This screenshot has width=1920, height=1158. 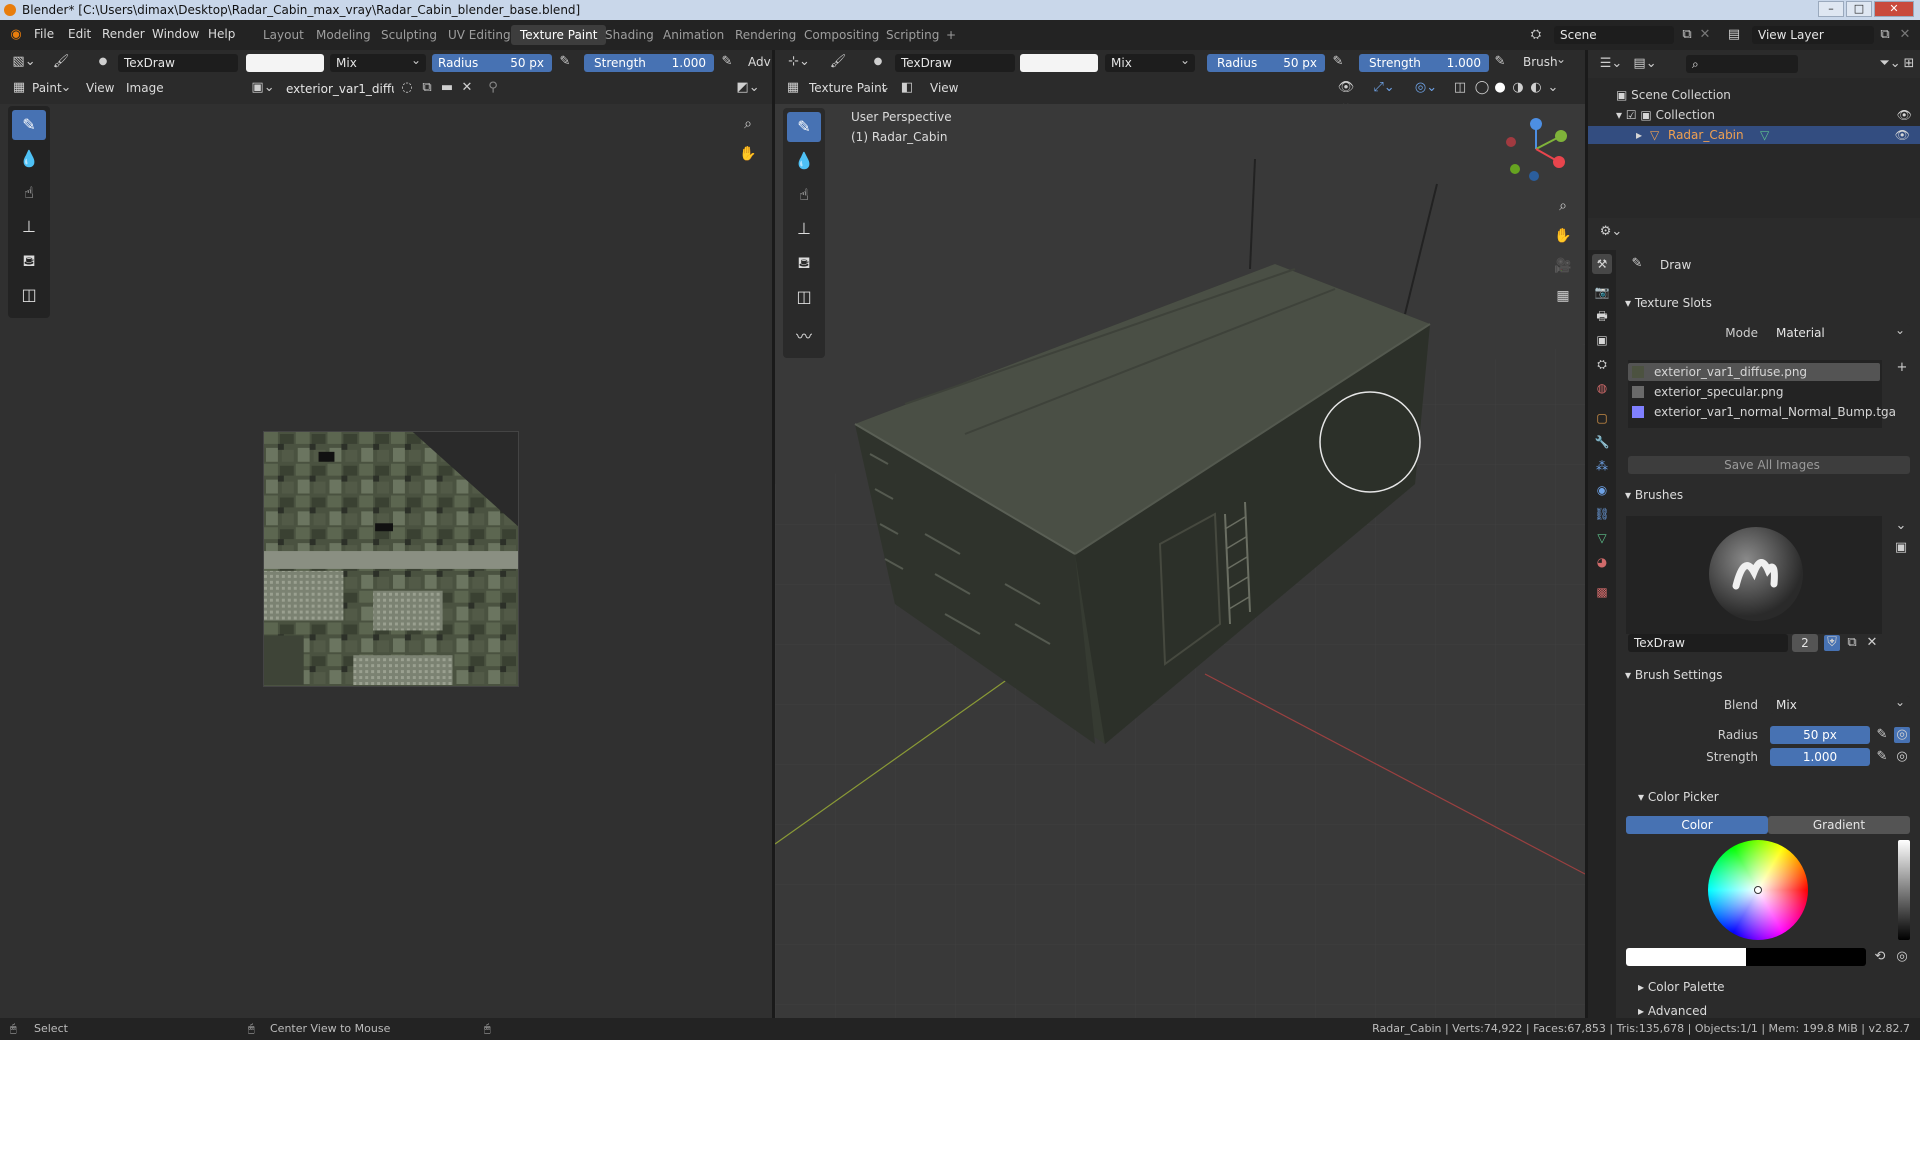 What do you see at coordinates (559, 35) in the screenshot?
I see `tab-texture-paint: Texture Paint` at bounding box center [559, 35].